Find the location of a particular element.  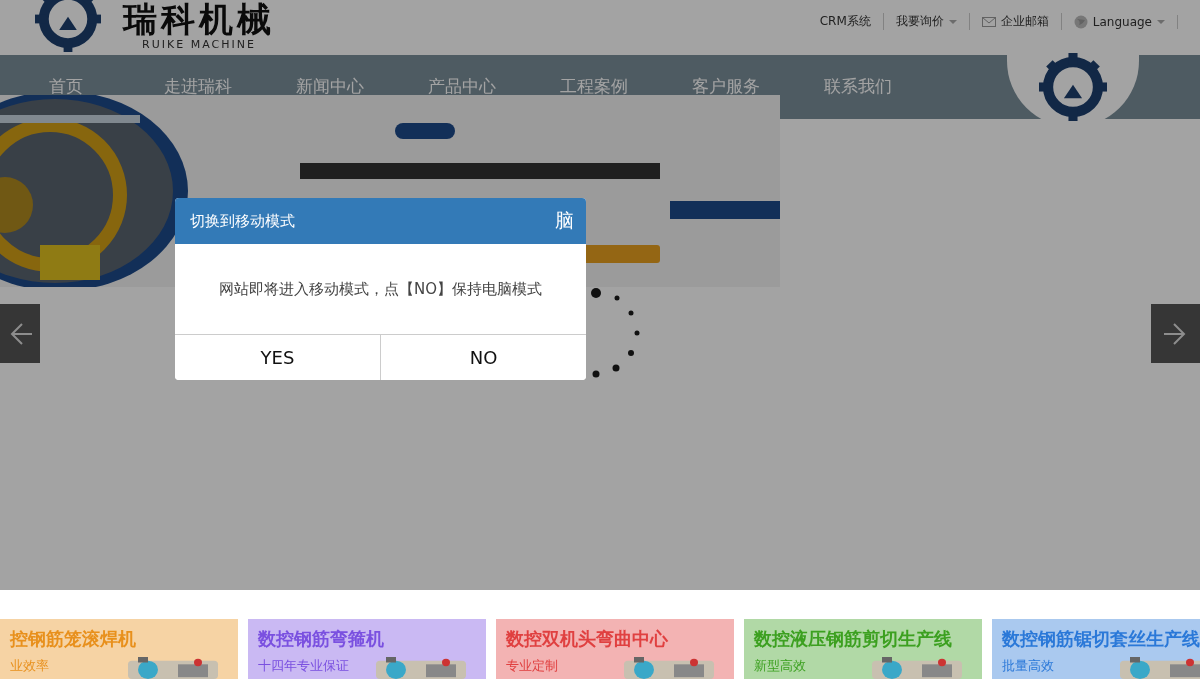

product-title: 控钢筋笼滚焊机 is located at coordinates (73, 639).